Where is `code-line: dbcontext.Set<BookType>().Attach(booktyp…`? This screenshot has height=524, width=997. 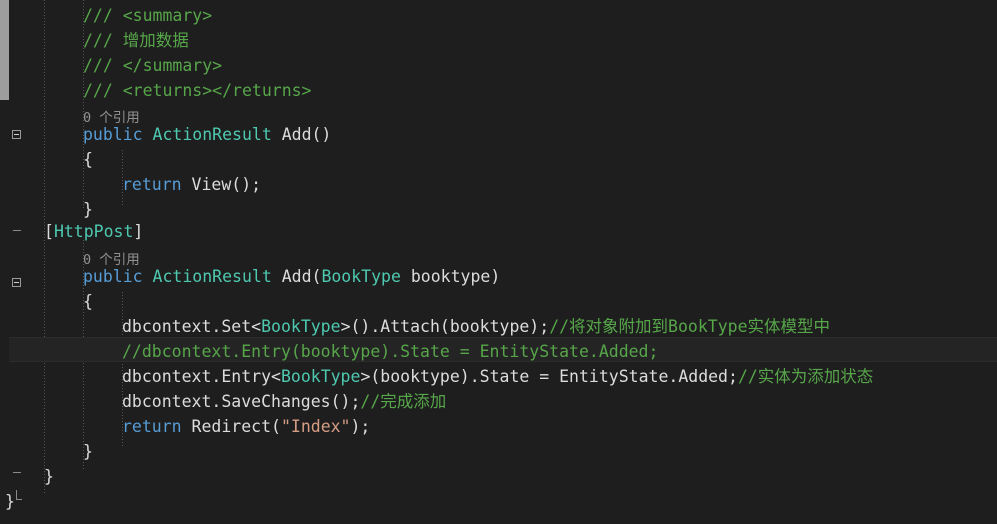 code-line: dbcontext.Set<BookType>().Attach(booktyp… is located at coordinates (498, 326).